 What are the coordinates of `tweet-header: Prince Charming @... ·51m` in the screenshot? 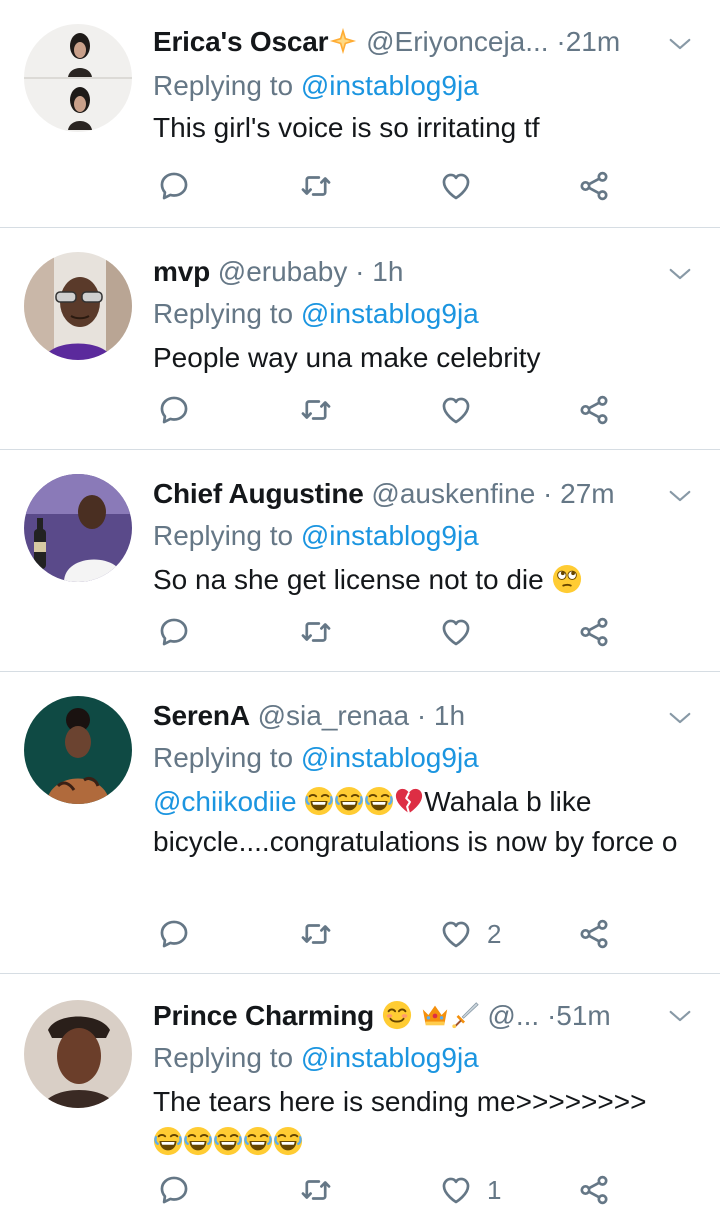 It's located at (406, 1016).